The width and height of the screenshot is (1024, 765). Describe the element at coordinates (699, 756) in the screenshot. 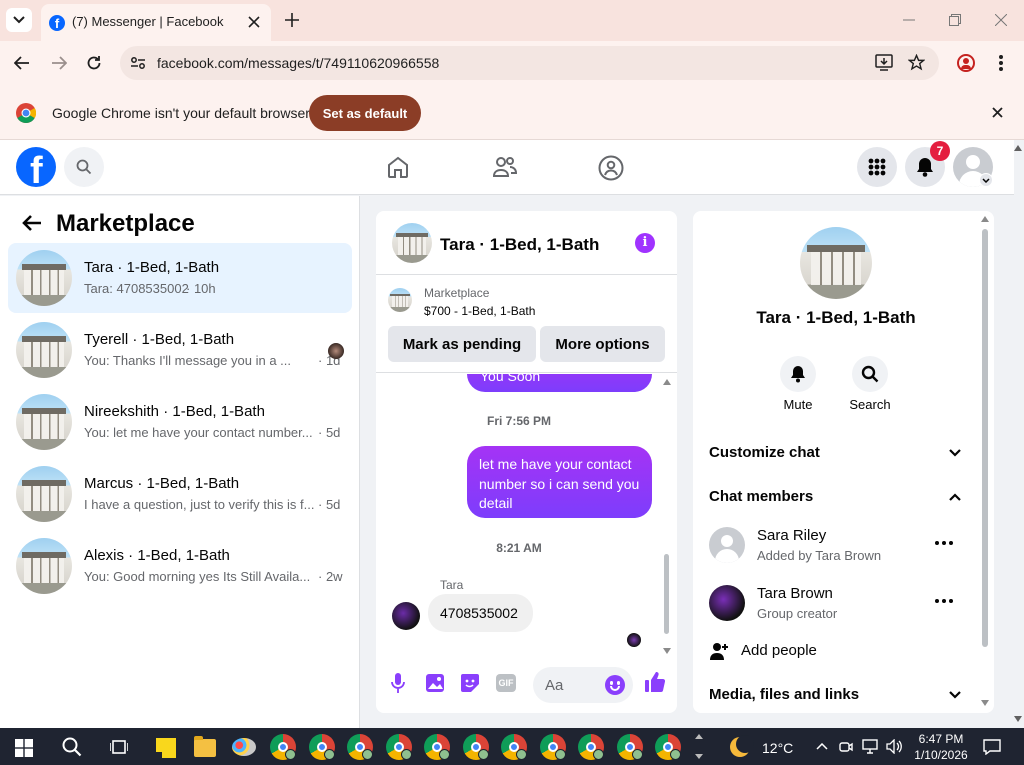

I see `taskbar-scroll-down-icon` at that location.